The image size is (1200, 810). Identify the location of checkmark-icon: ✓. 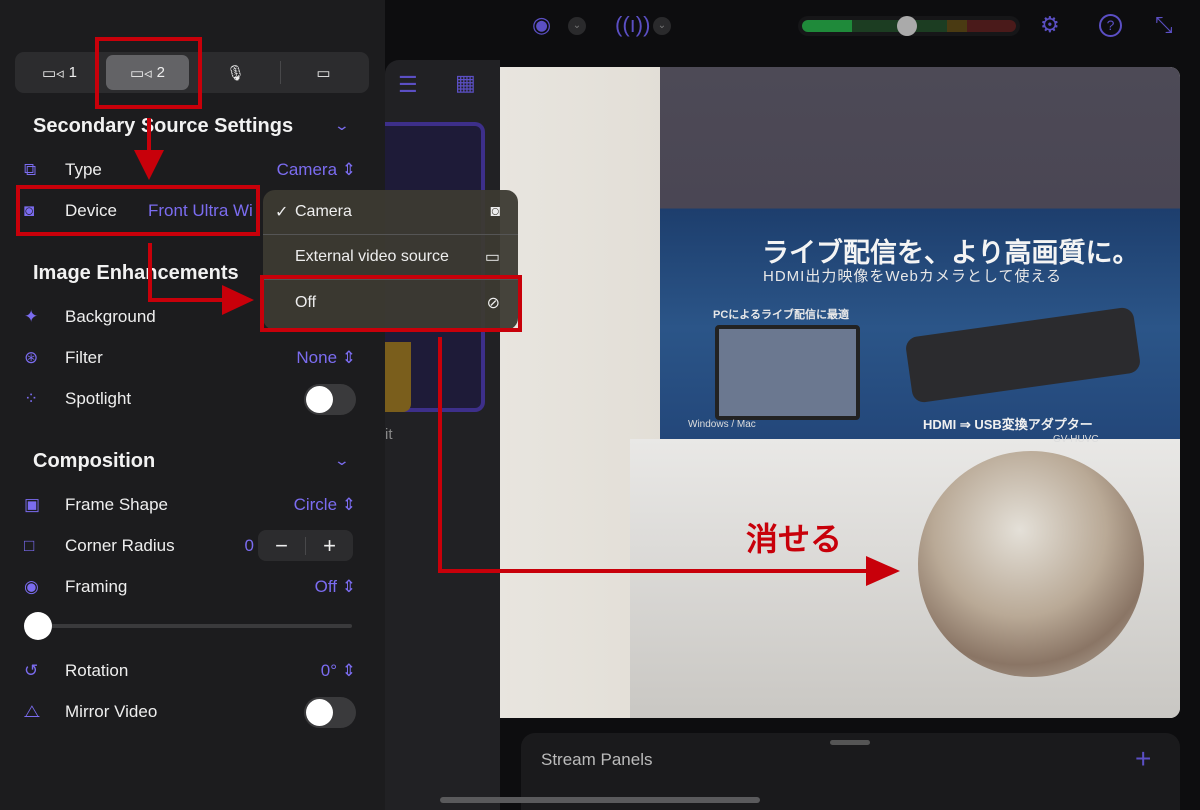
(282, 212).